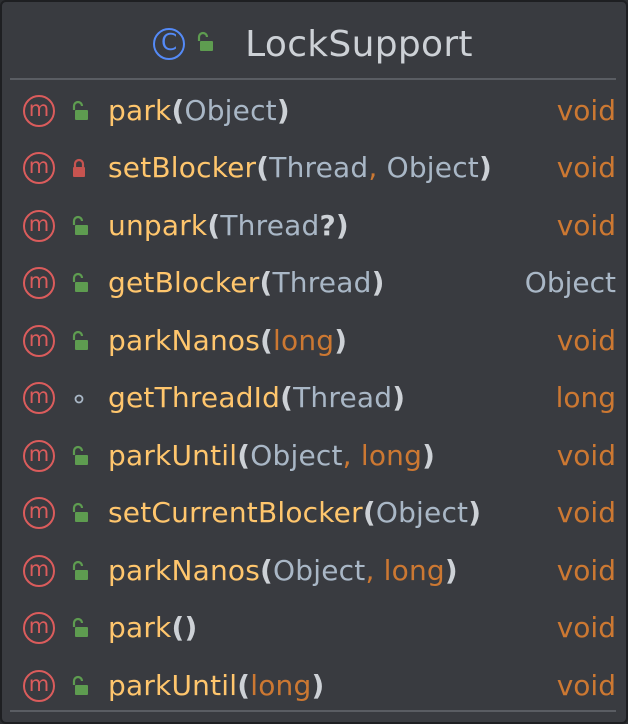 The width and height of the screenshot is (628, 724). I want to click on method-name: setBlocker, so click(182, 168).